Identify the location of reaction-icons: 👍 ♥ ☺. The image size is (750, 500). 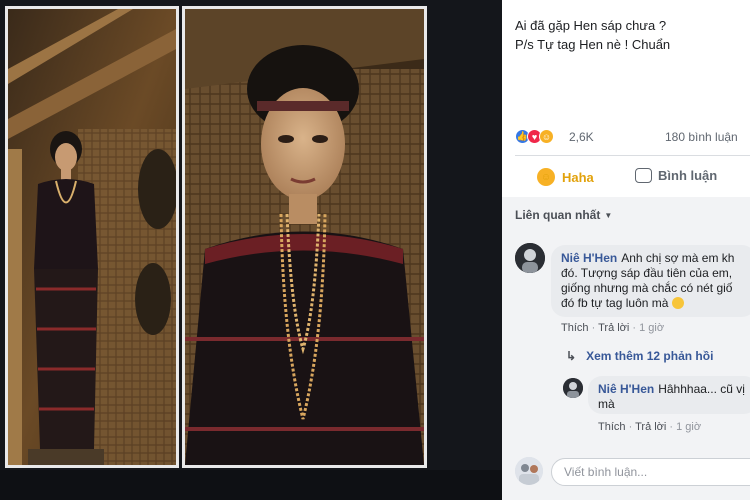
(534, 136).